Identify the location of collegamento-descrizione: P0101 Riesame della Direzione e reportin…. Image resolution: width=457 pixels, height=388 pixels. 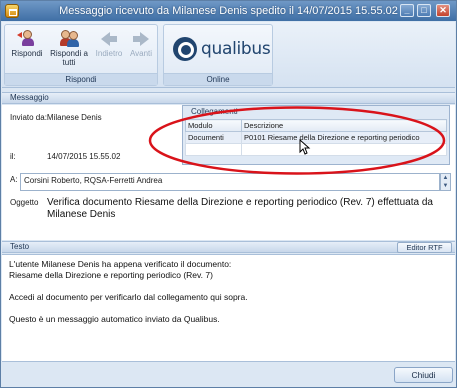
(344, 137).